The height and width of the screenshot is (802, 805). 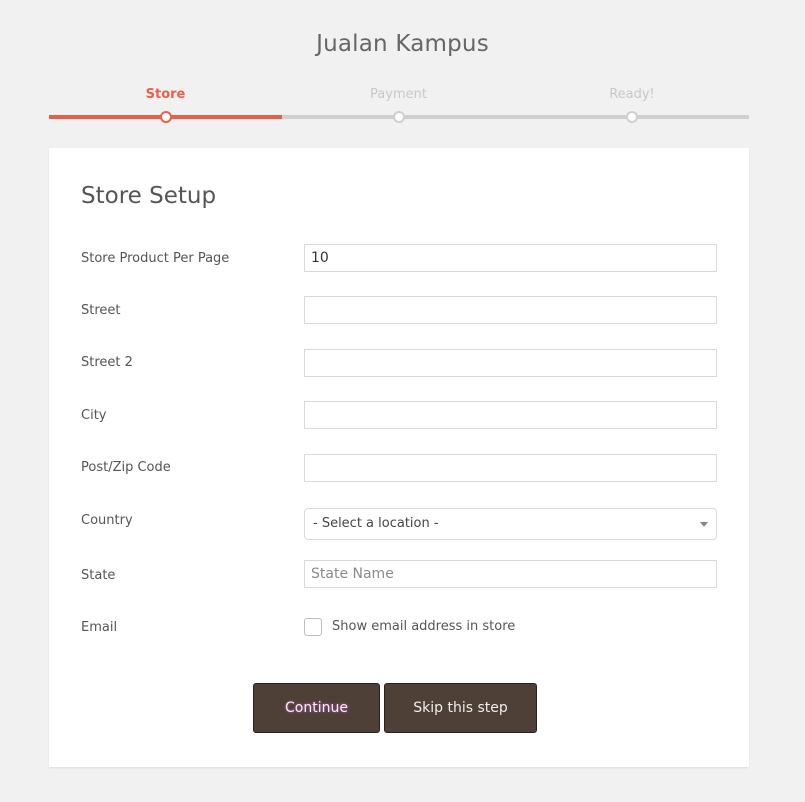 What do you see at coordinates (155, 258) in the screenshot?
I see `per-page-label: Store Product Per Page` at bounding box center [155, 258].